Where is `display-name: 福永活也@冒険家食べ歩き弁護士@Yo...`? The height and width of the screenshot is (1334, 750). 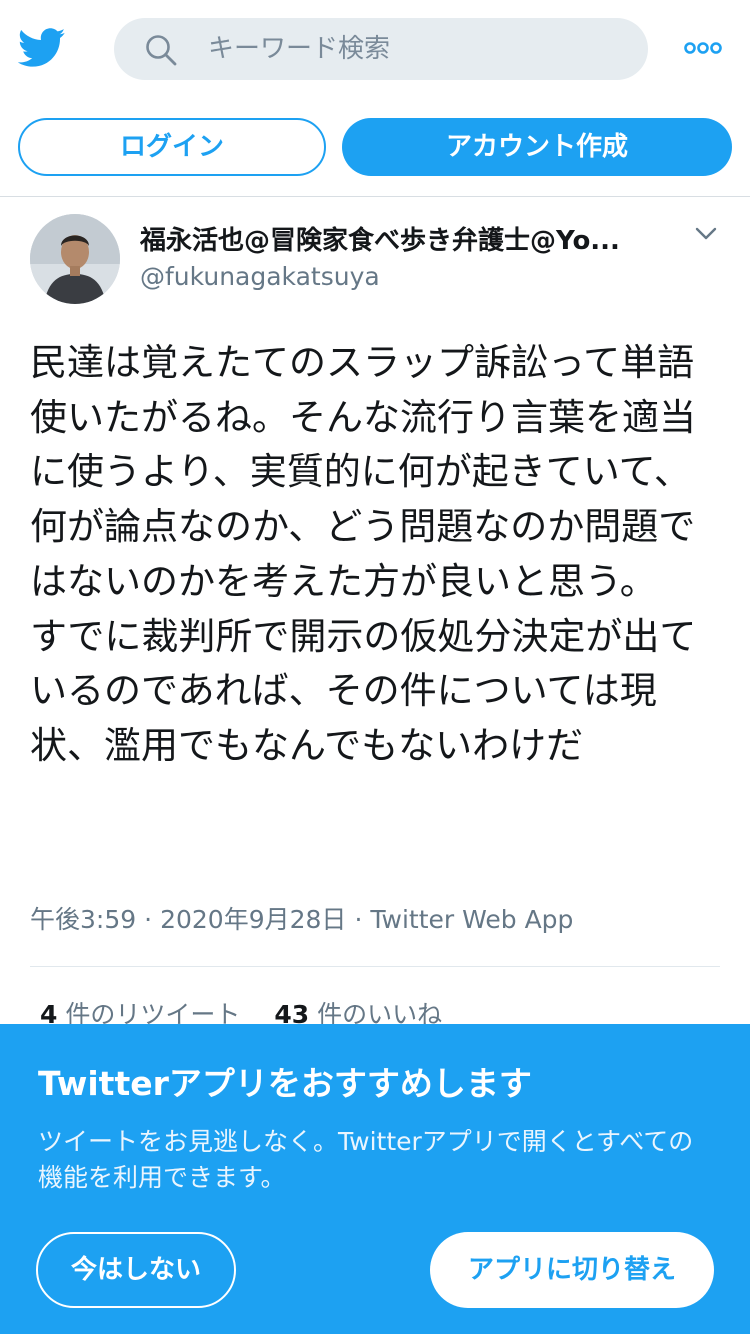
display-name: 福永活也@冒険家食べ歩き弁護士@Yo... is located at coordinates (400, 241).